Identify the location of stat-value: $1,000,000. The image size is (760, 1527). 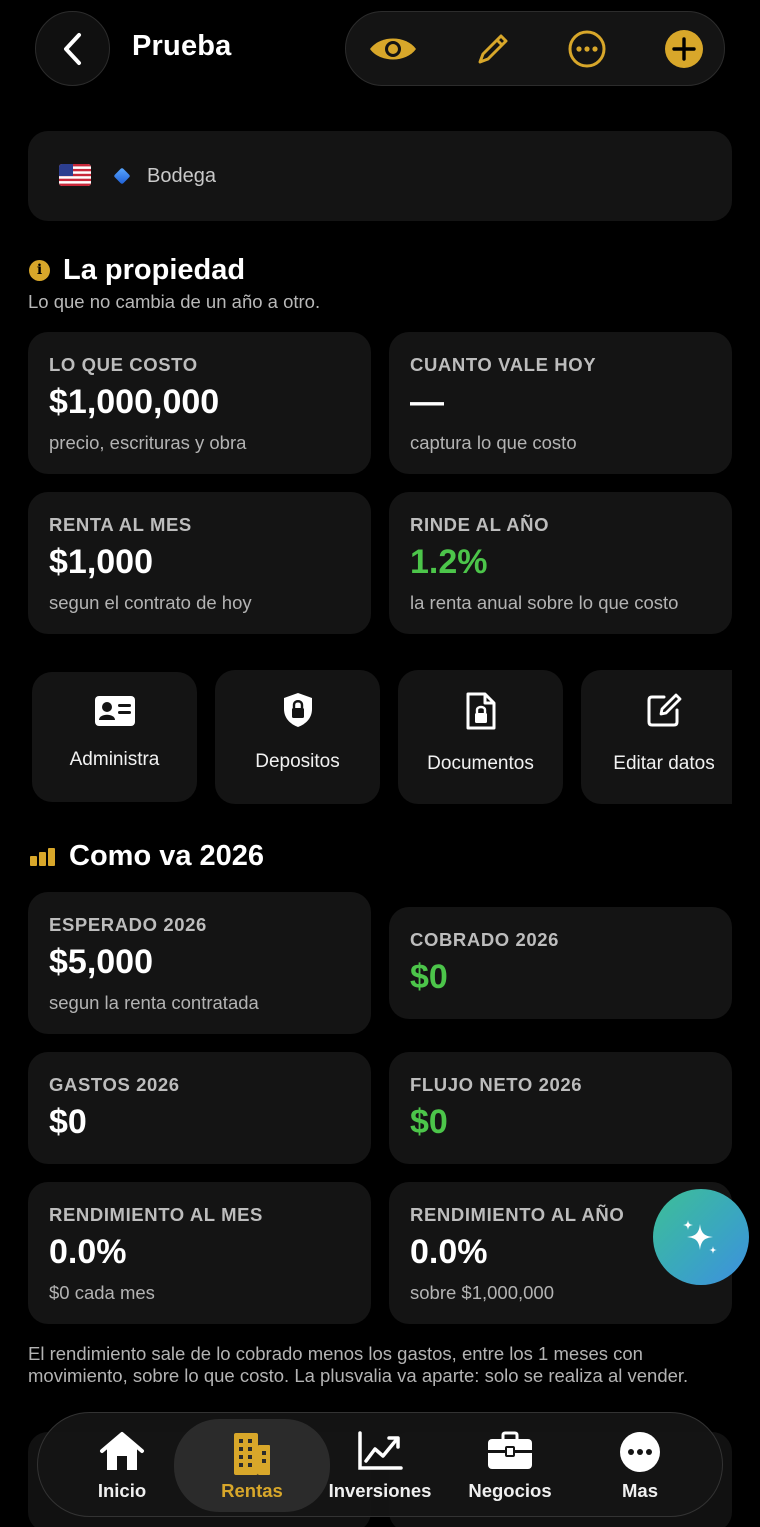
(134, 402).